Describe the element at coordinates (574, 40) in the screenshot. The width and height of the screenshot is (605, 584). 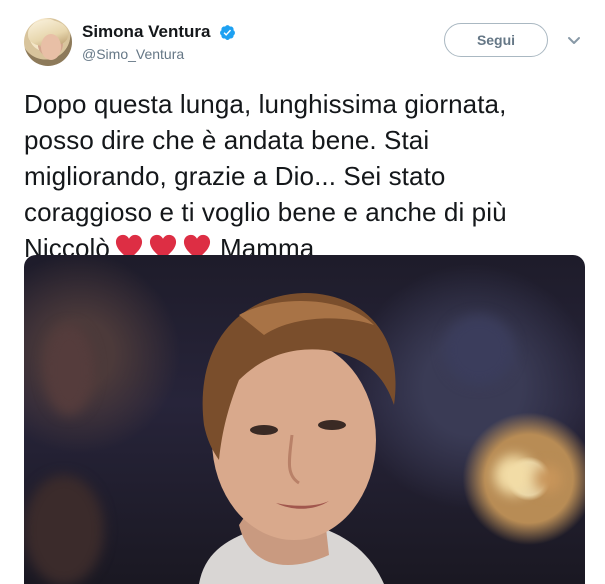
I see `chevron-down-icon` at that location.